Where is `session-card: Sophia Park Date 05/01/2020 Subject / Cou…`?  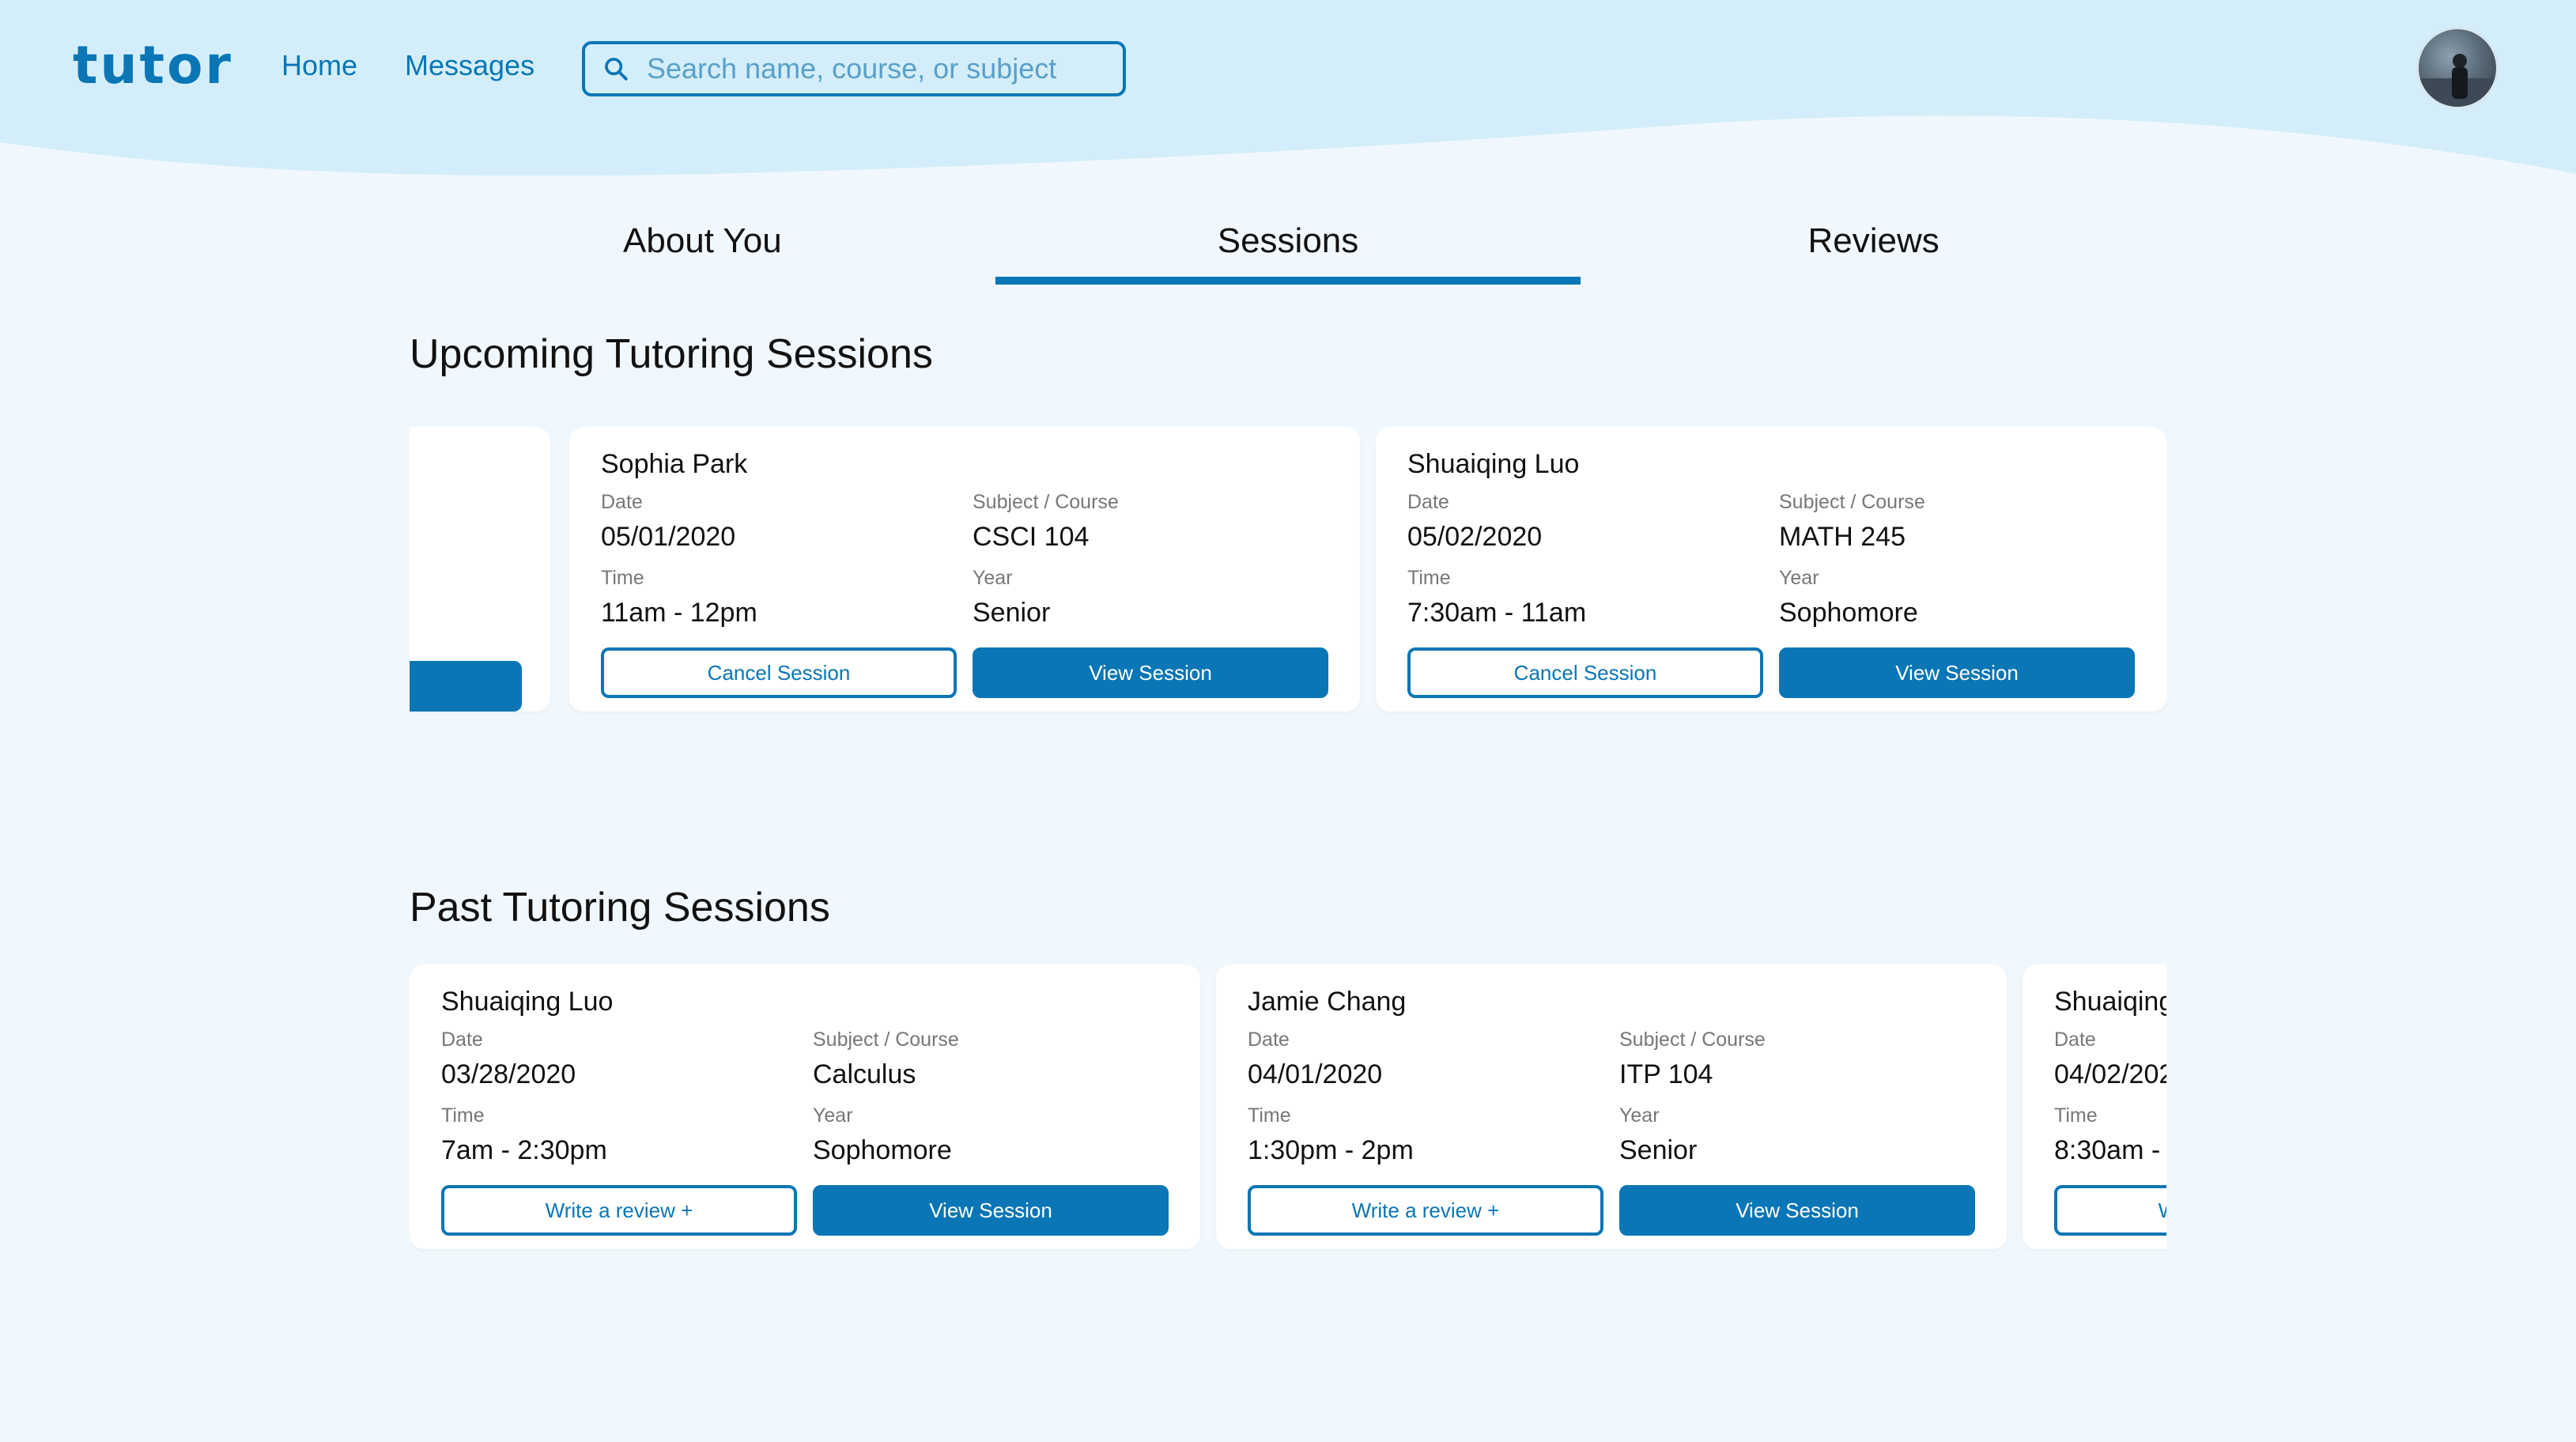 session-card: Sophia Park Date 05/01/2020 Subject / Cou… is located at coordinates (964, 570).